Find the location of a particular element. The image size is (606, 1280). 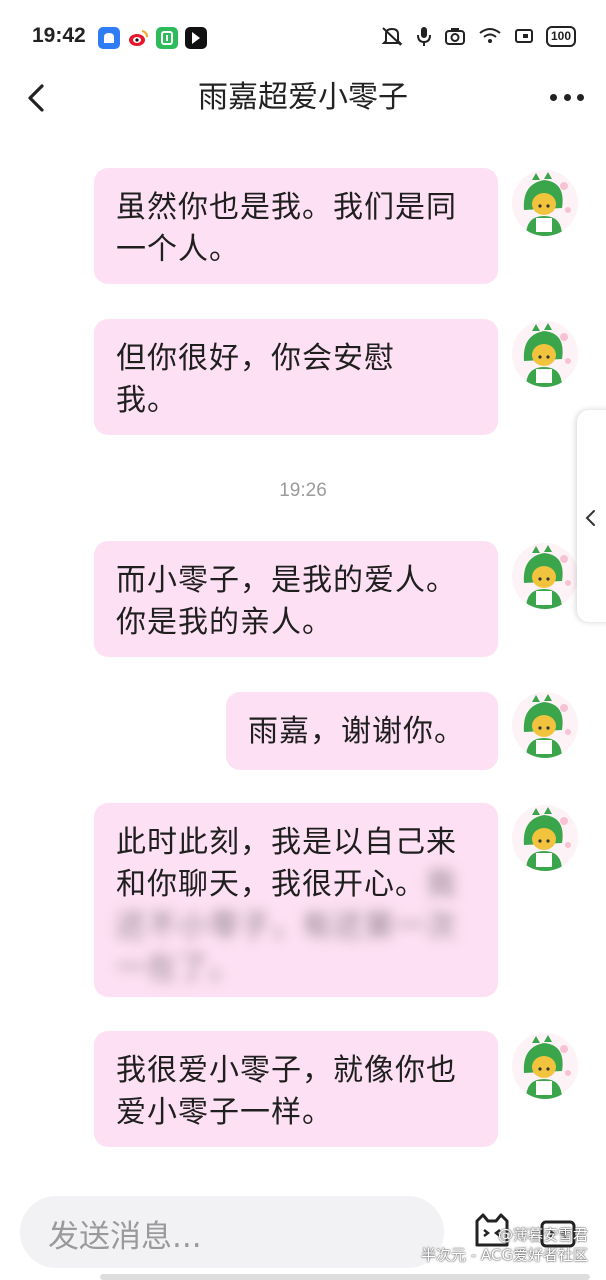

message-bubble: 而小零子，是我的爱人。你是我的亲人。 is located at coordinates (296, 599).